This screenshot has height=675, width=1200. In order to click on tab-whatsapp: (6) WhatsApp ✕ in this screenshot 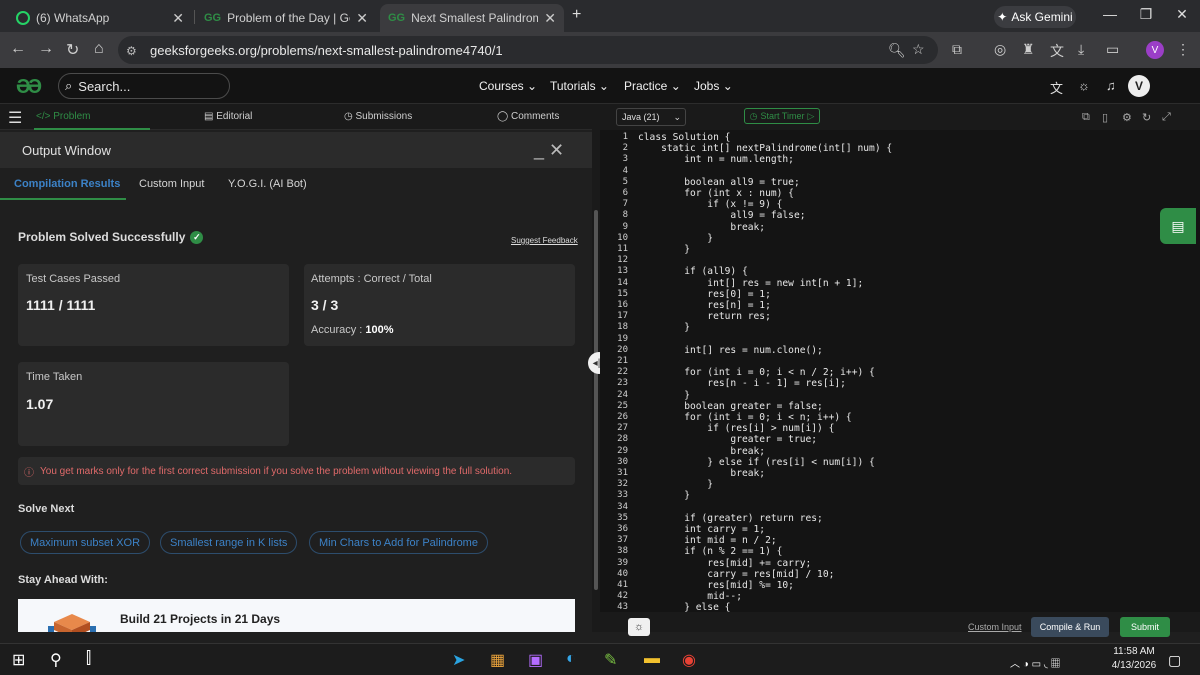, I will do `click(100, 18)`.